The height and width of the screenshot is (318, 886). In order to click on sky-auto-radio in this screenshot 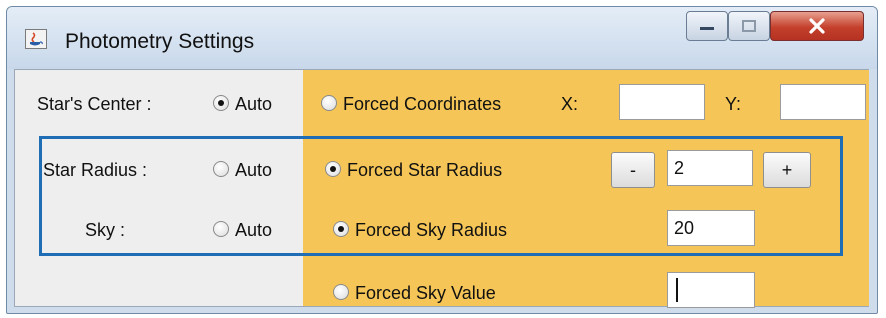, I will do `click(221, 229)`.